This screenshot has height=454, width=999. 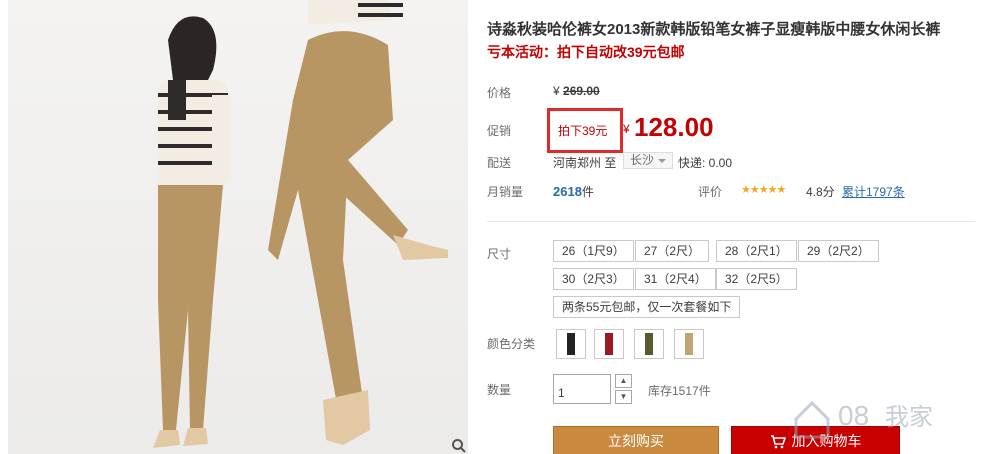 I want to click on quantity-label: 数量, so click(x=499, y=390).